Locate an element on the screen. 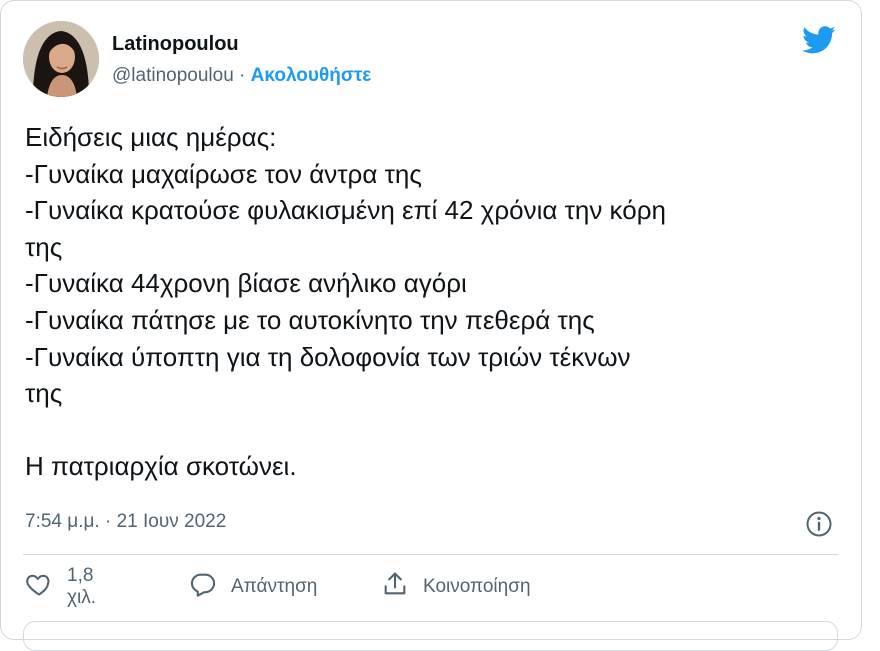 The height and width of the screenshot is (651, 880). divider is located at coordinates (430, 554).